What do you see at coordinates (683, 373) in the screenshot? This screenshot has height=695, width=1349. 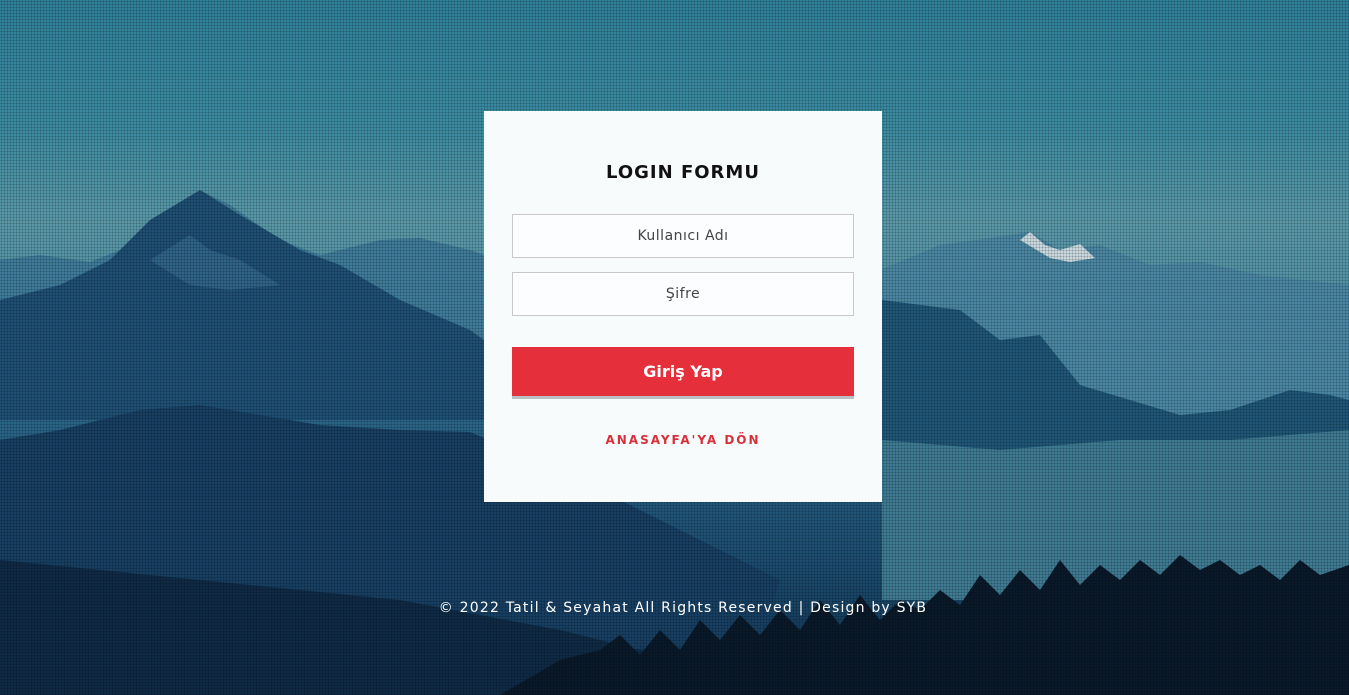 I see `login-button: Giriş Yap` at bounding box center [683, 373].